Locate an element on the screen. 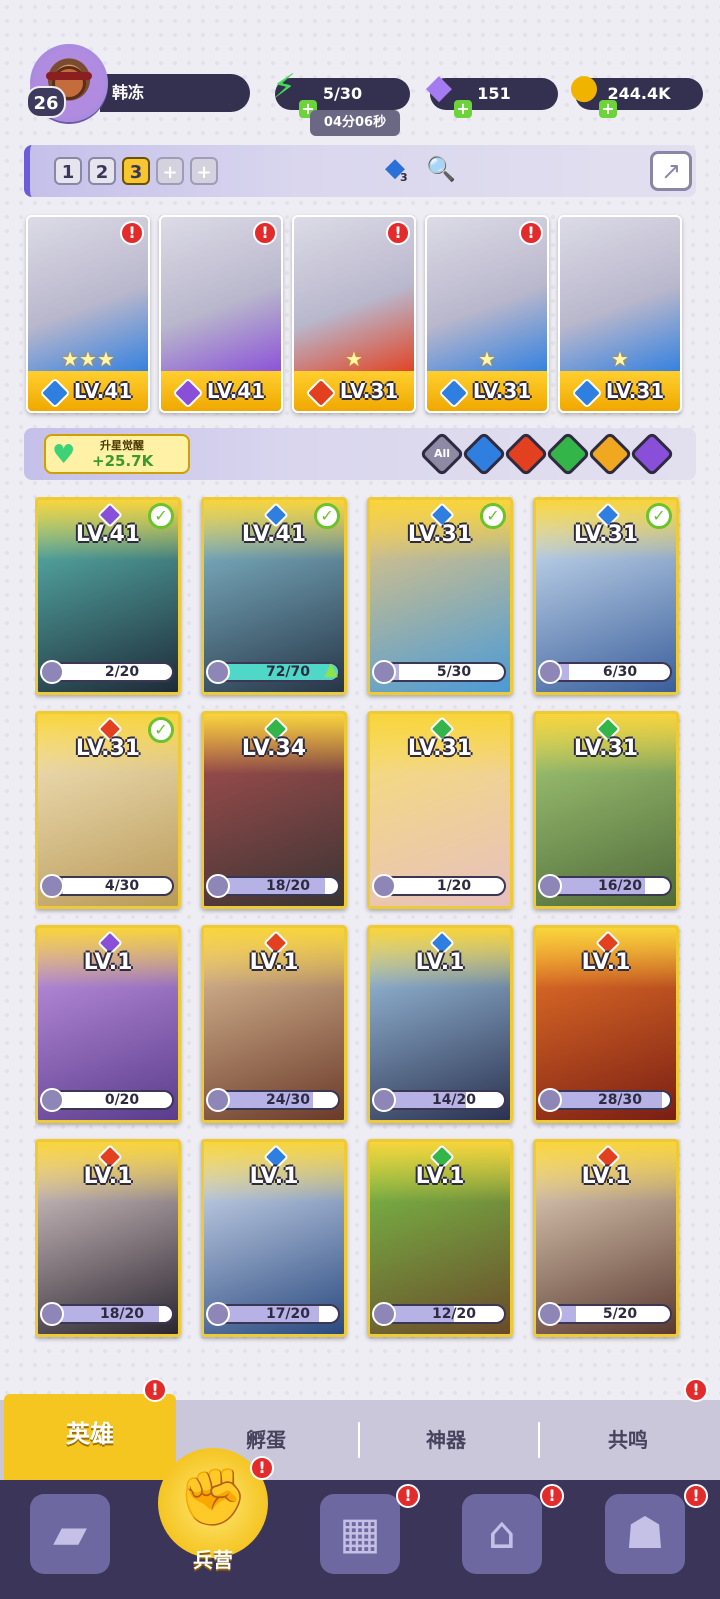 The height and width of the screenshot is (1599, 720). gem-value: 151 is located at coordinates (494, 93).